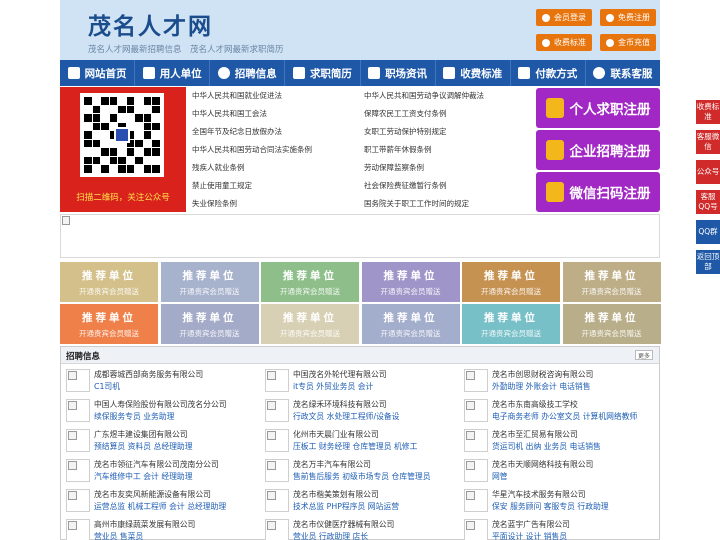 The height and width of the screenshot is (540, 720). I want to click on law-link: 中华人民共和国就业促进法, so click(237, 96).